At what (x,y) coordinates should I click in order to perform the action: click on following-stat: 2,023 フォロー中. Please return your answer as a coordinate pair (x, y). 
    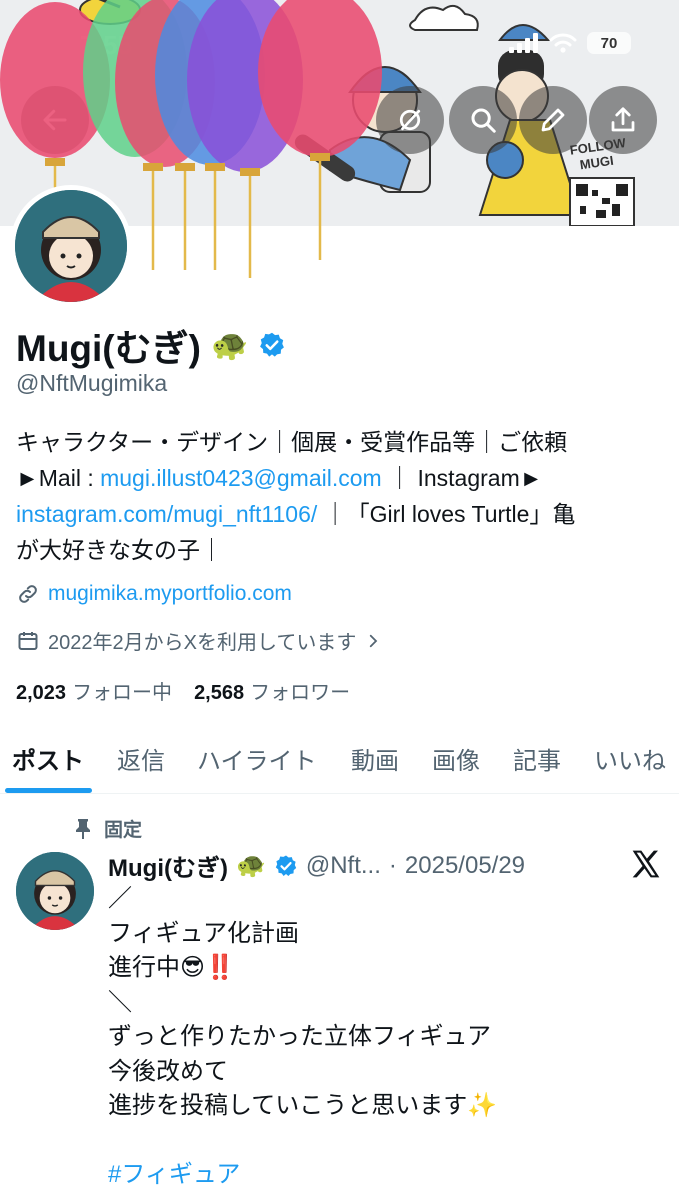
    Looking at the image, I should click on (94, 690).